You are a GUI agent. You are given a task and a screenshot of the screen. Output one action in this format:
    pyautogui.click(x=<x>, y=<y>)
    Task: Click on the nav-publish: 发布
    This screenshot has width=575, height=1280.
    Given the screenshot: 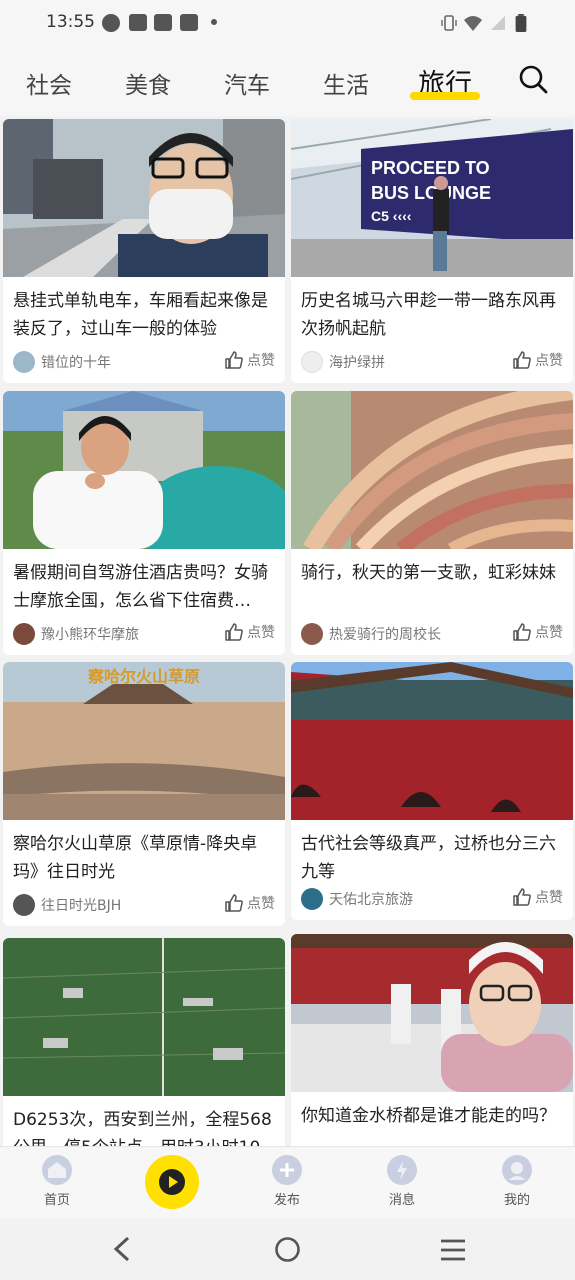 What is the action you would take?
    pyautogui.click(x=287, y=1181)
    